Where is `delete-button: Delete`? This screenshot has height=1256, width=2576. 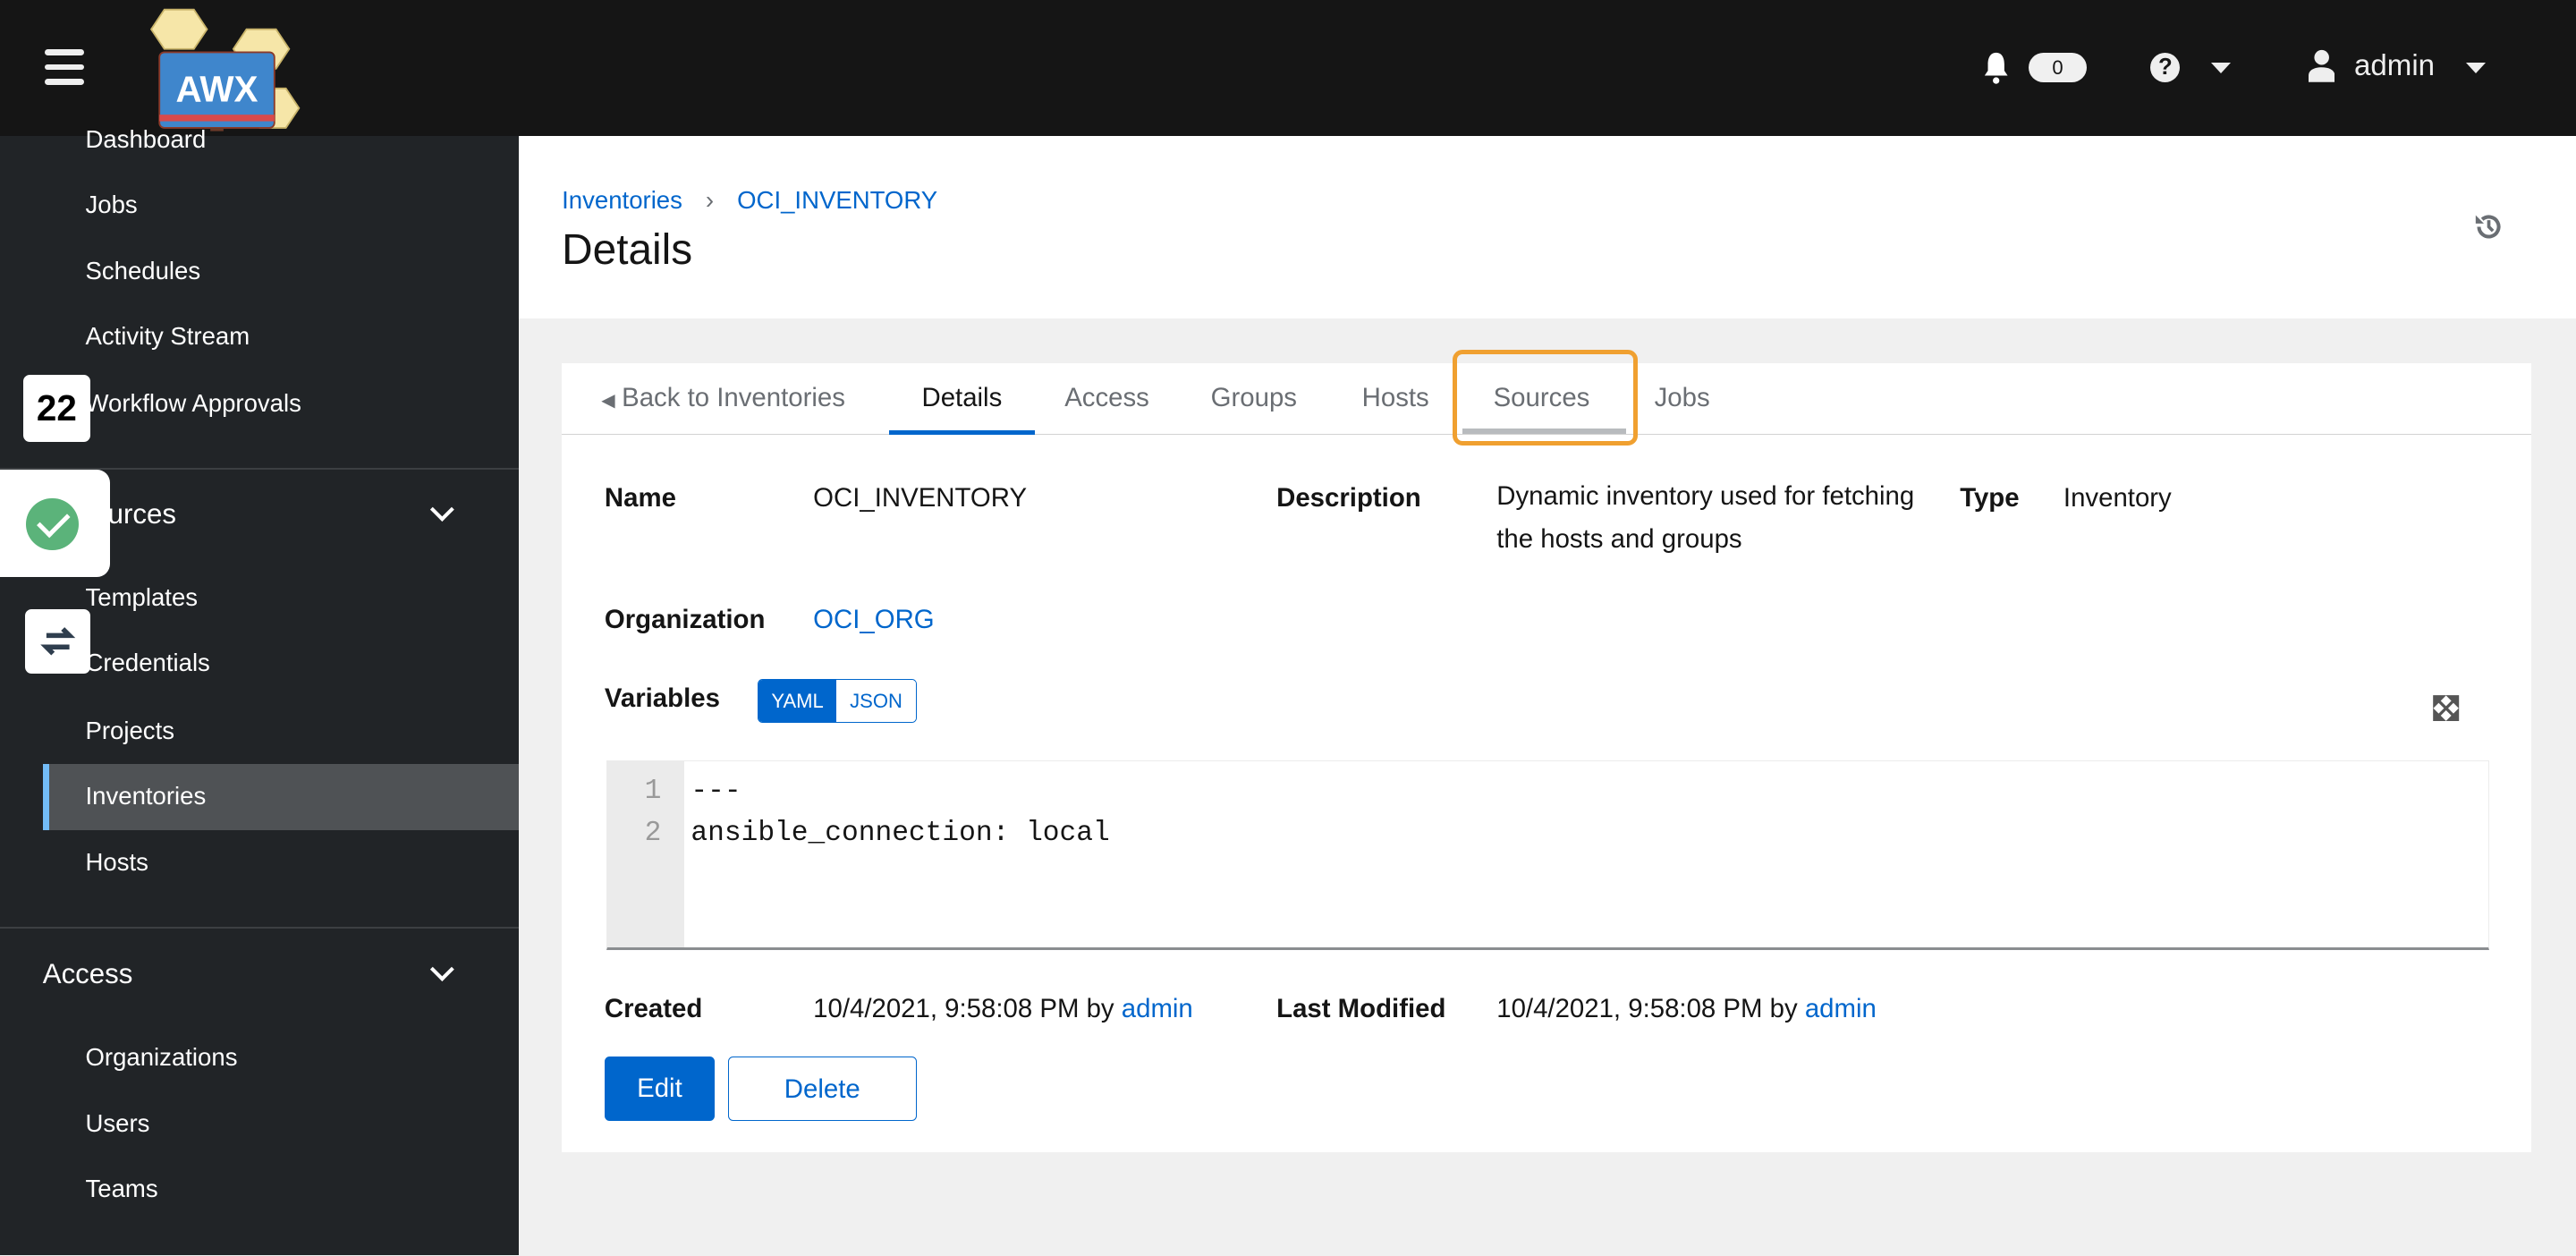
delete-button: Delete is located at coordinates (822, 1089).